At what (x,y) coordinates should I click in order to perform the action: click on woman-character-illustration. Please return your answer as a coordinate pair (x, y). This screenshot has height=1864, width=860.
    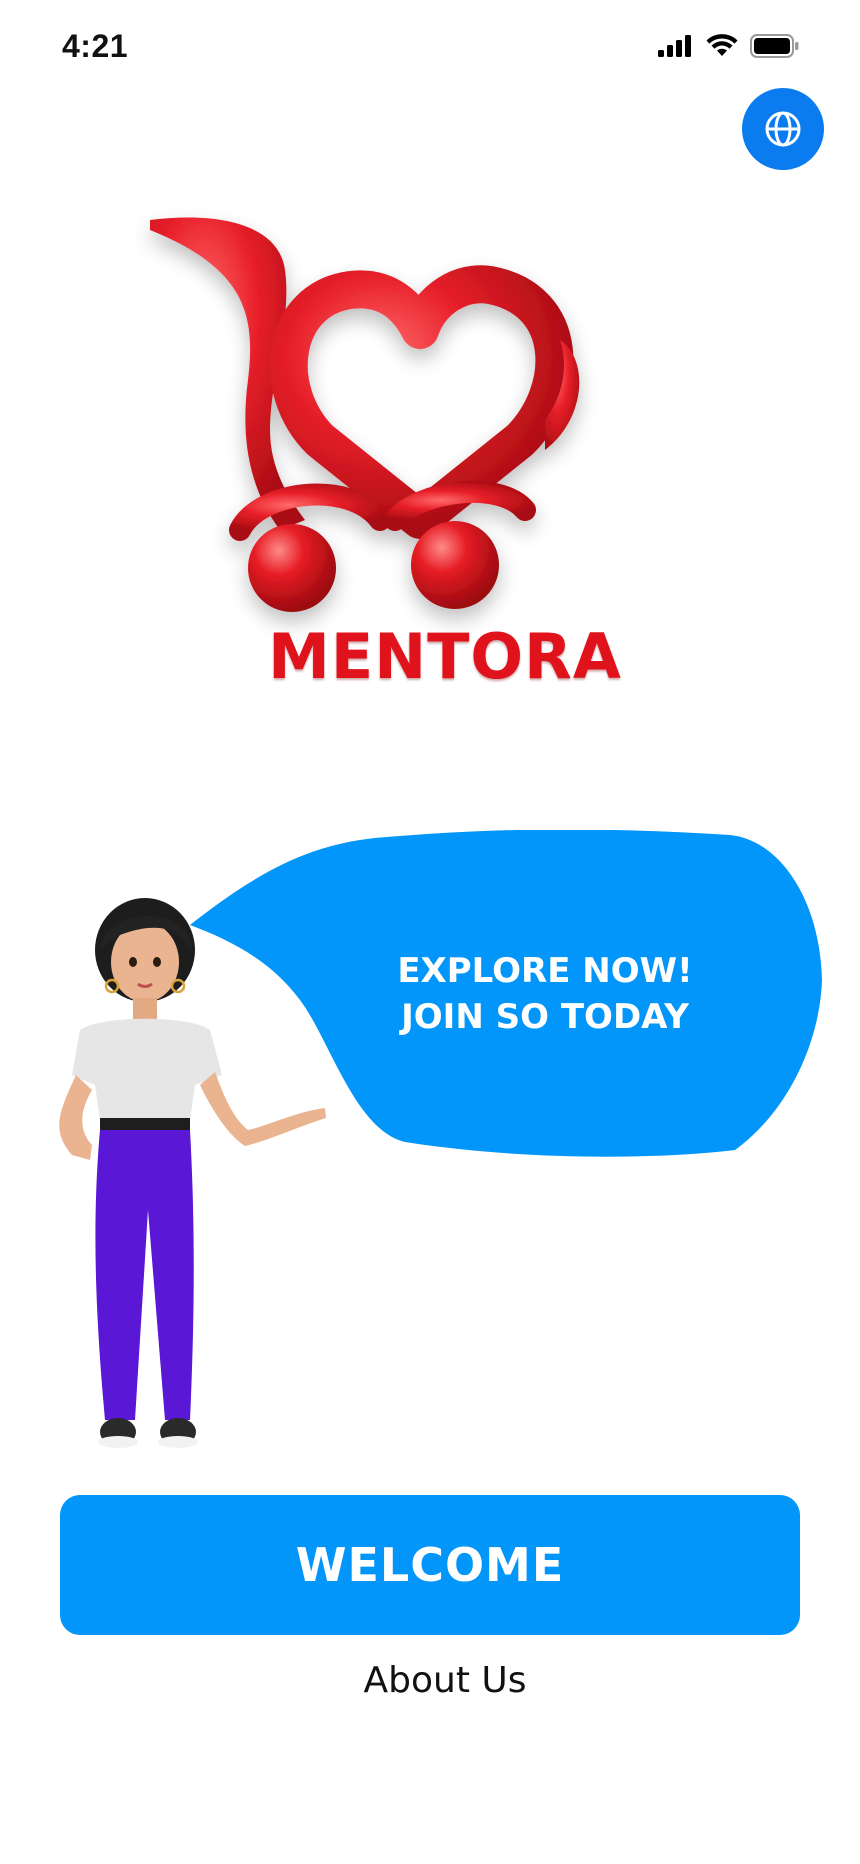
    Looking at the image, I should click on (192, 1173).